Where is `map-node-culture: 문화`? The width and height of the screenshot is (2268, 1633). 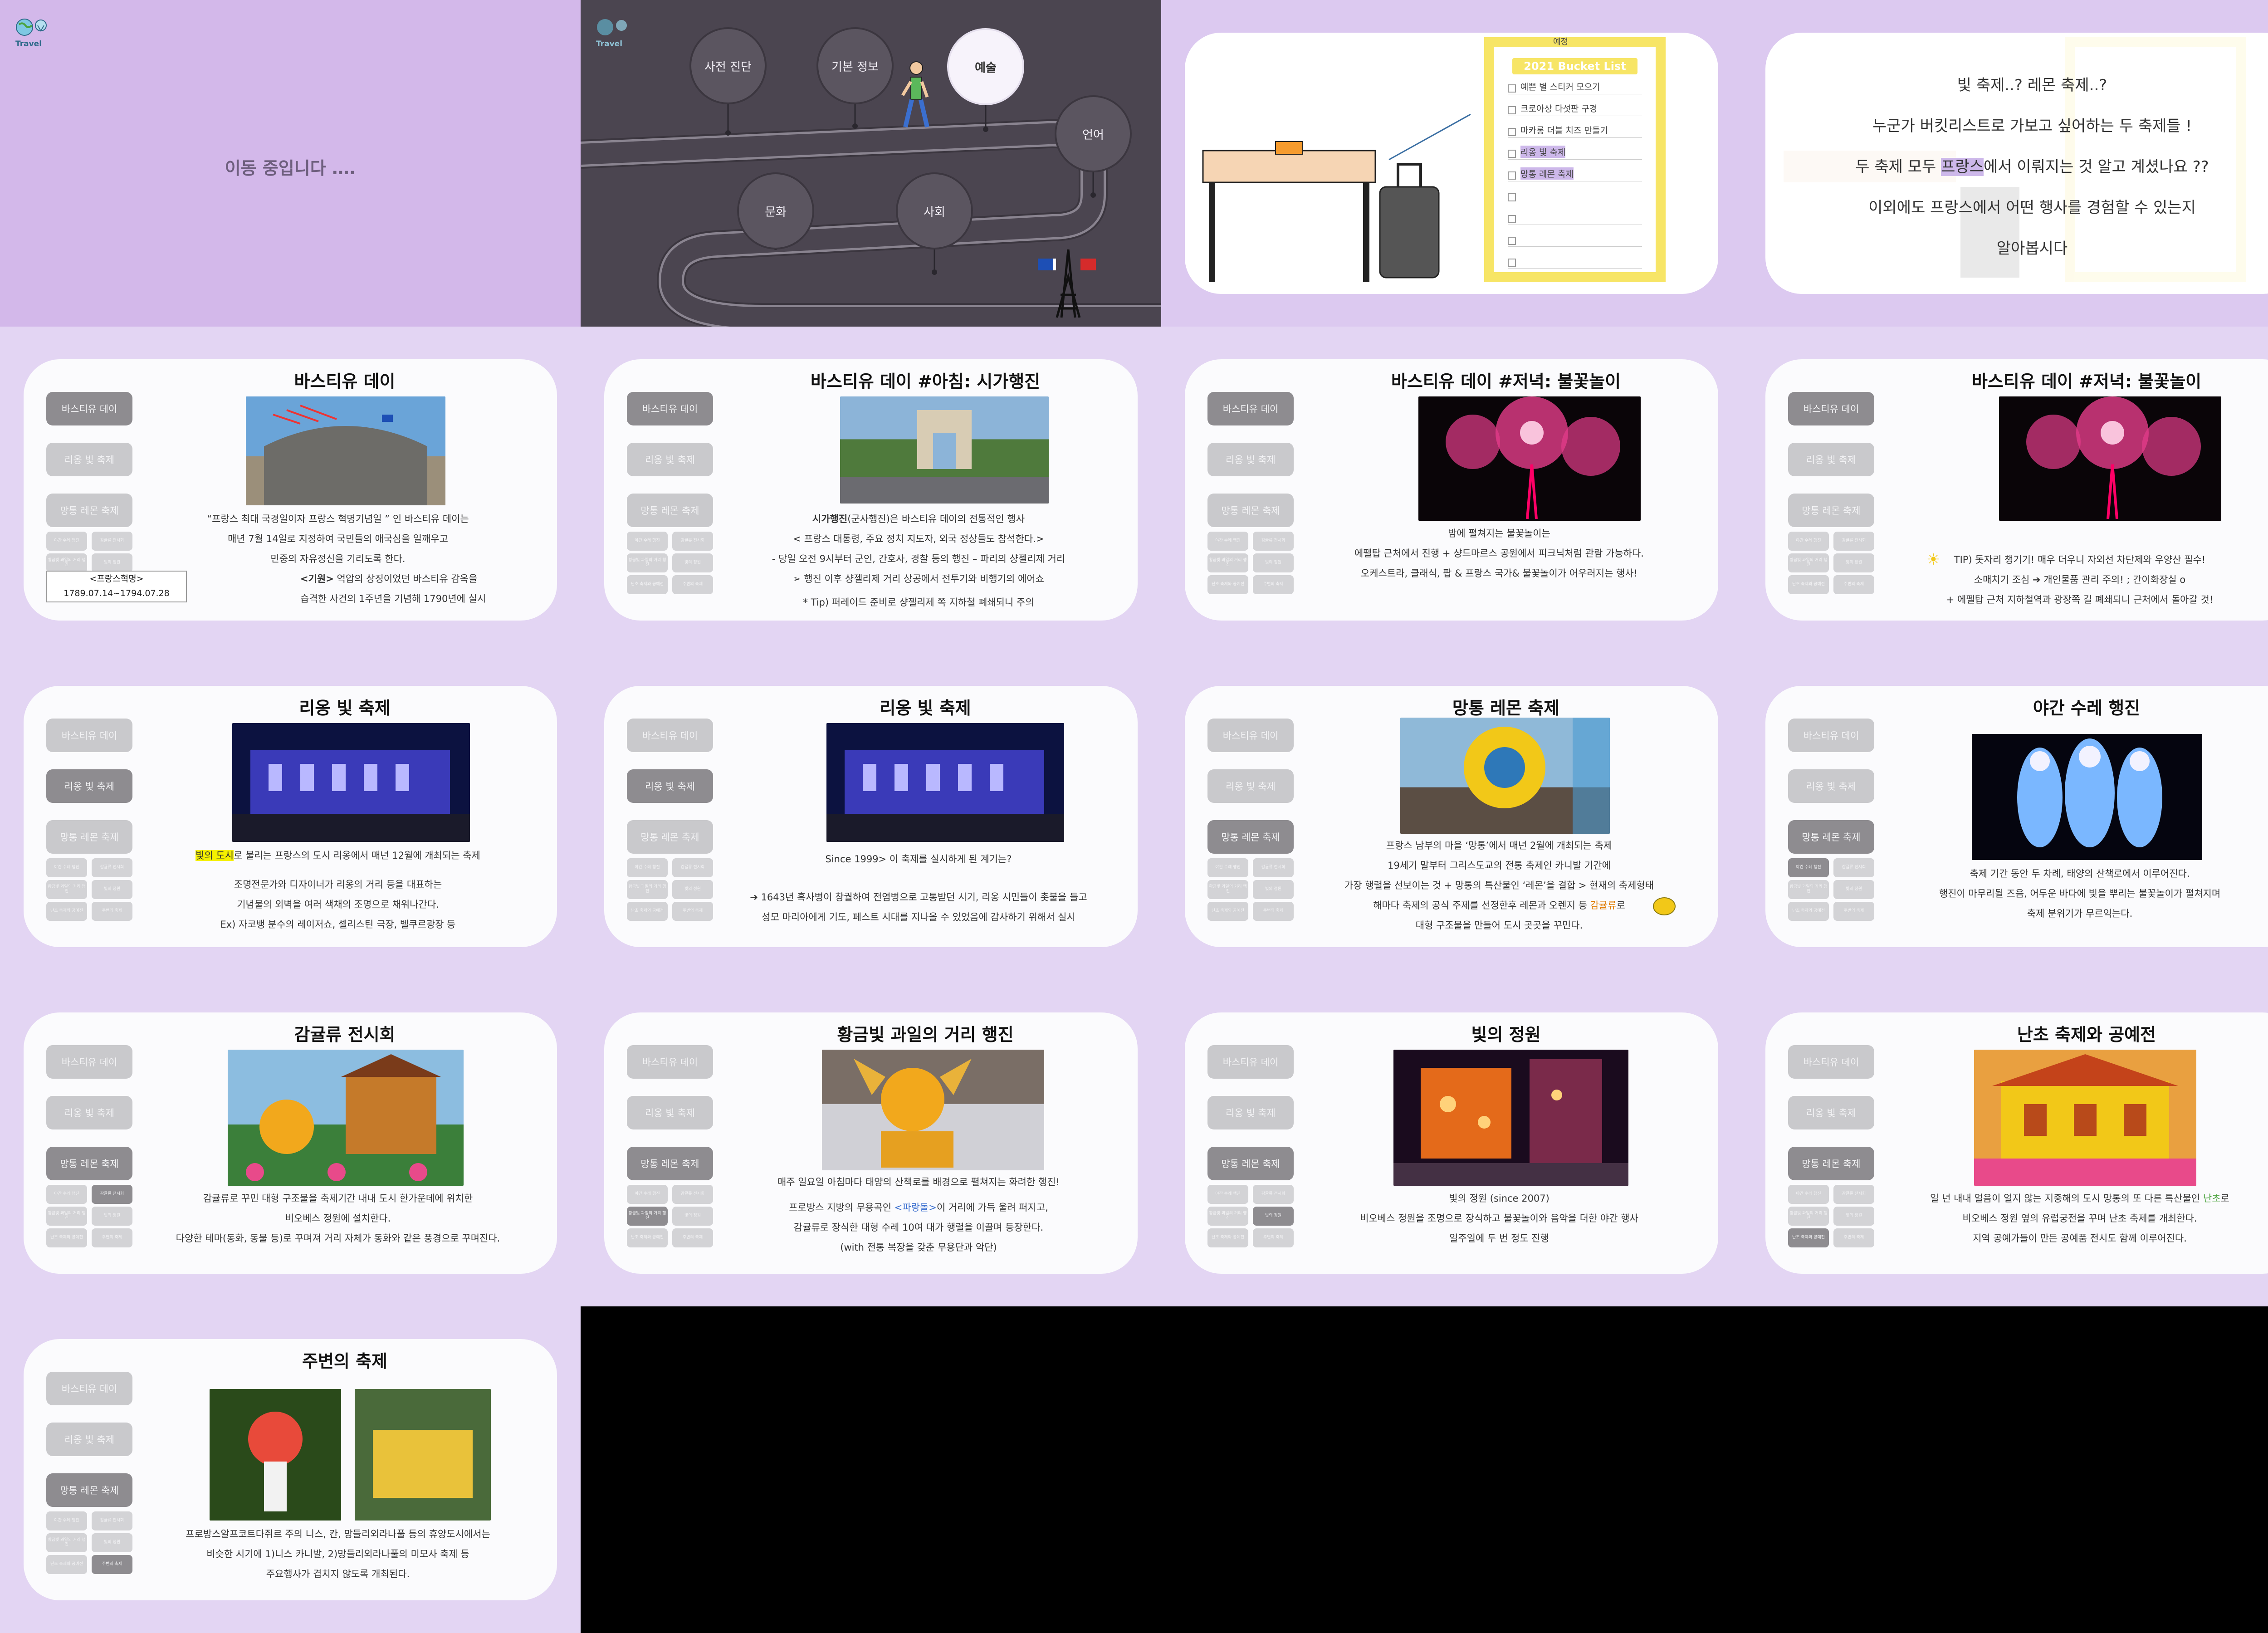 map-node-culture: 문화 is located at coordinates (776, 210).